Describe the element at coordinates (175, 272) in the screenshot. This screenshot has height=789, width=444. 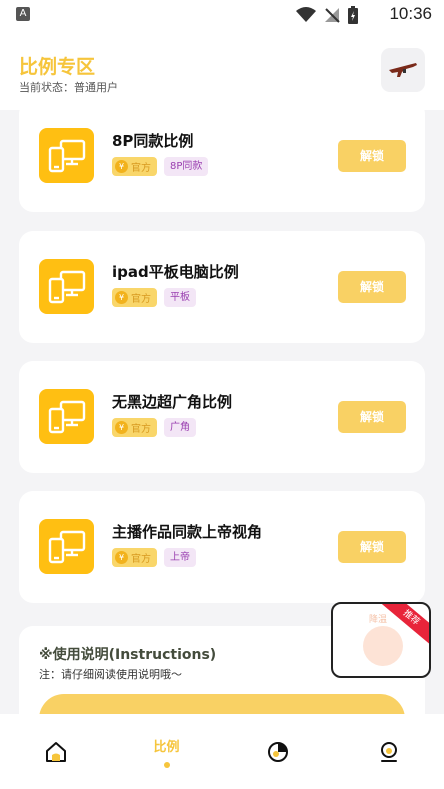
I see `card-title: ipad平板电脑比例` at that location.